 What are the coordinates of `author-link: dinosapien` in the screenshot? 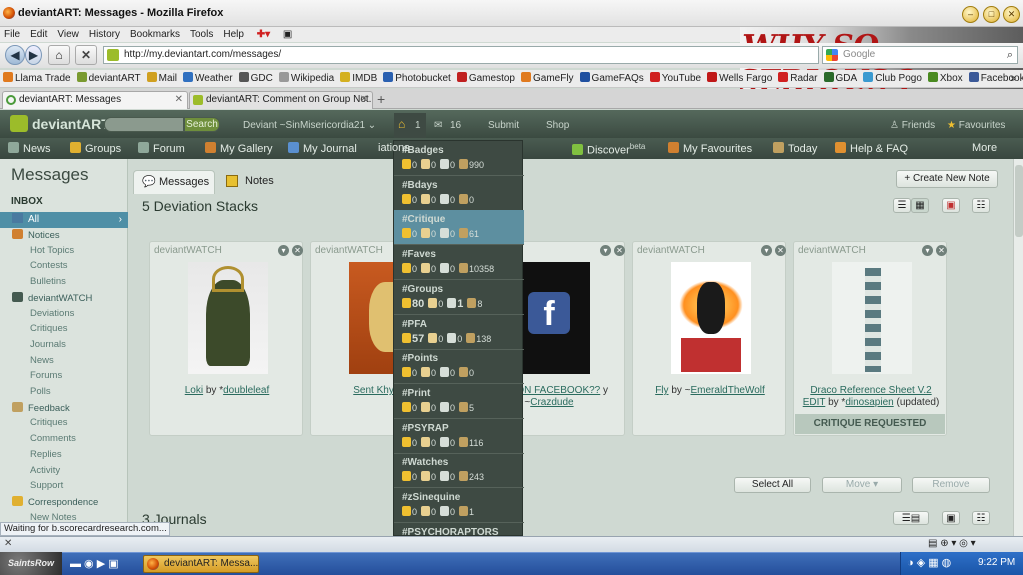 It's located at (869, 402).